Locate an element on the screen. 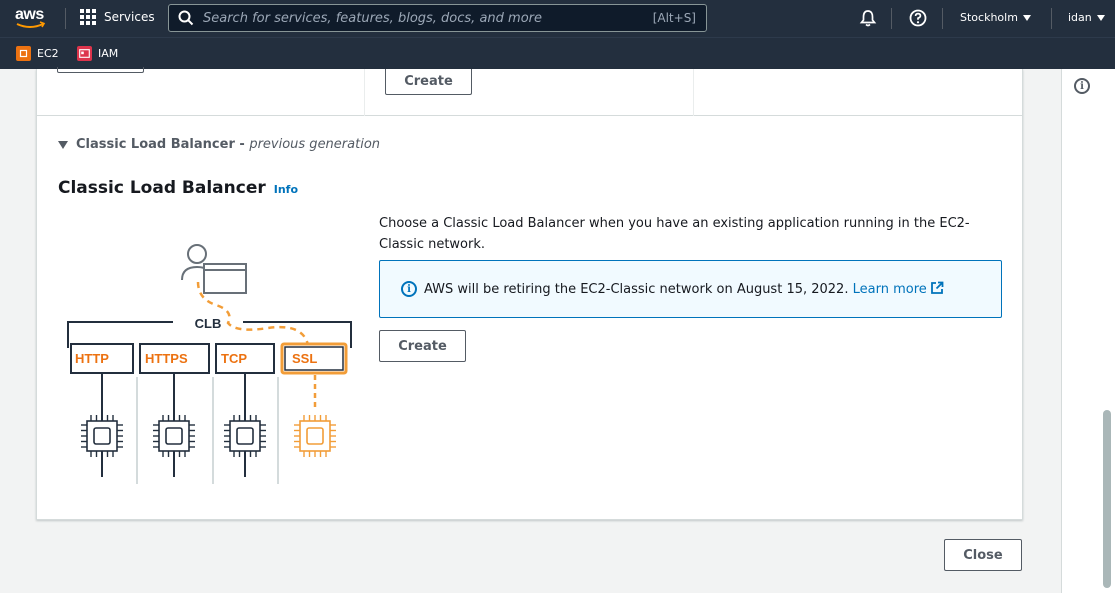 The width and height of the screenshot is (1115, 593). external-link-icon is located at coordinates (937, 287).